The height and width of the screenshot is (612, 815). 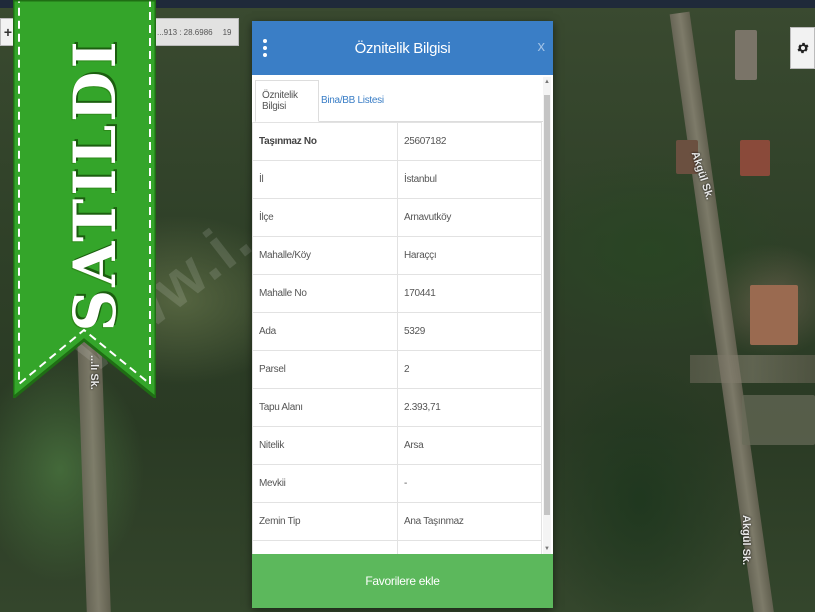 What do you see at coordinates (325, 141) in the screenshot?
I see `attribute-key: Taşınmaz No` at bounding box center [325, 141].